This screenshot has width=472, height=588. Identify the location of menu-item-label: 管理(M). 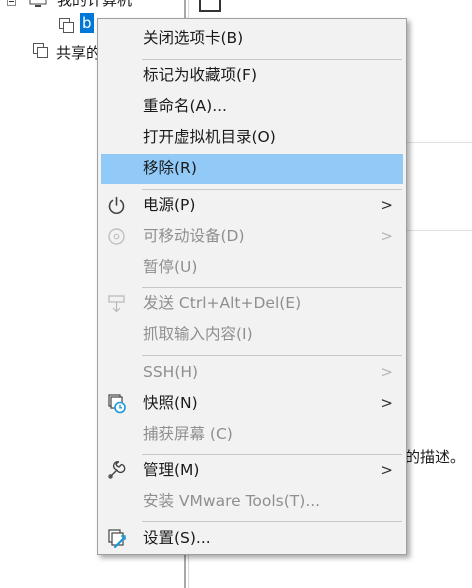
(171, 470).